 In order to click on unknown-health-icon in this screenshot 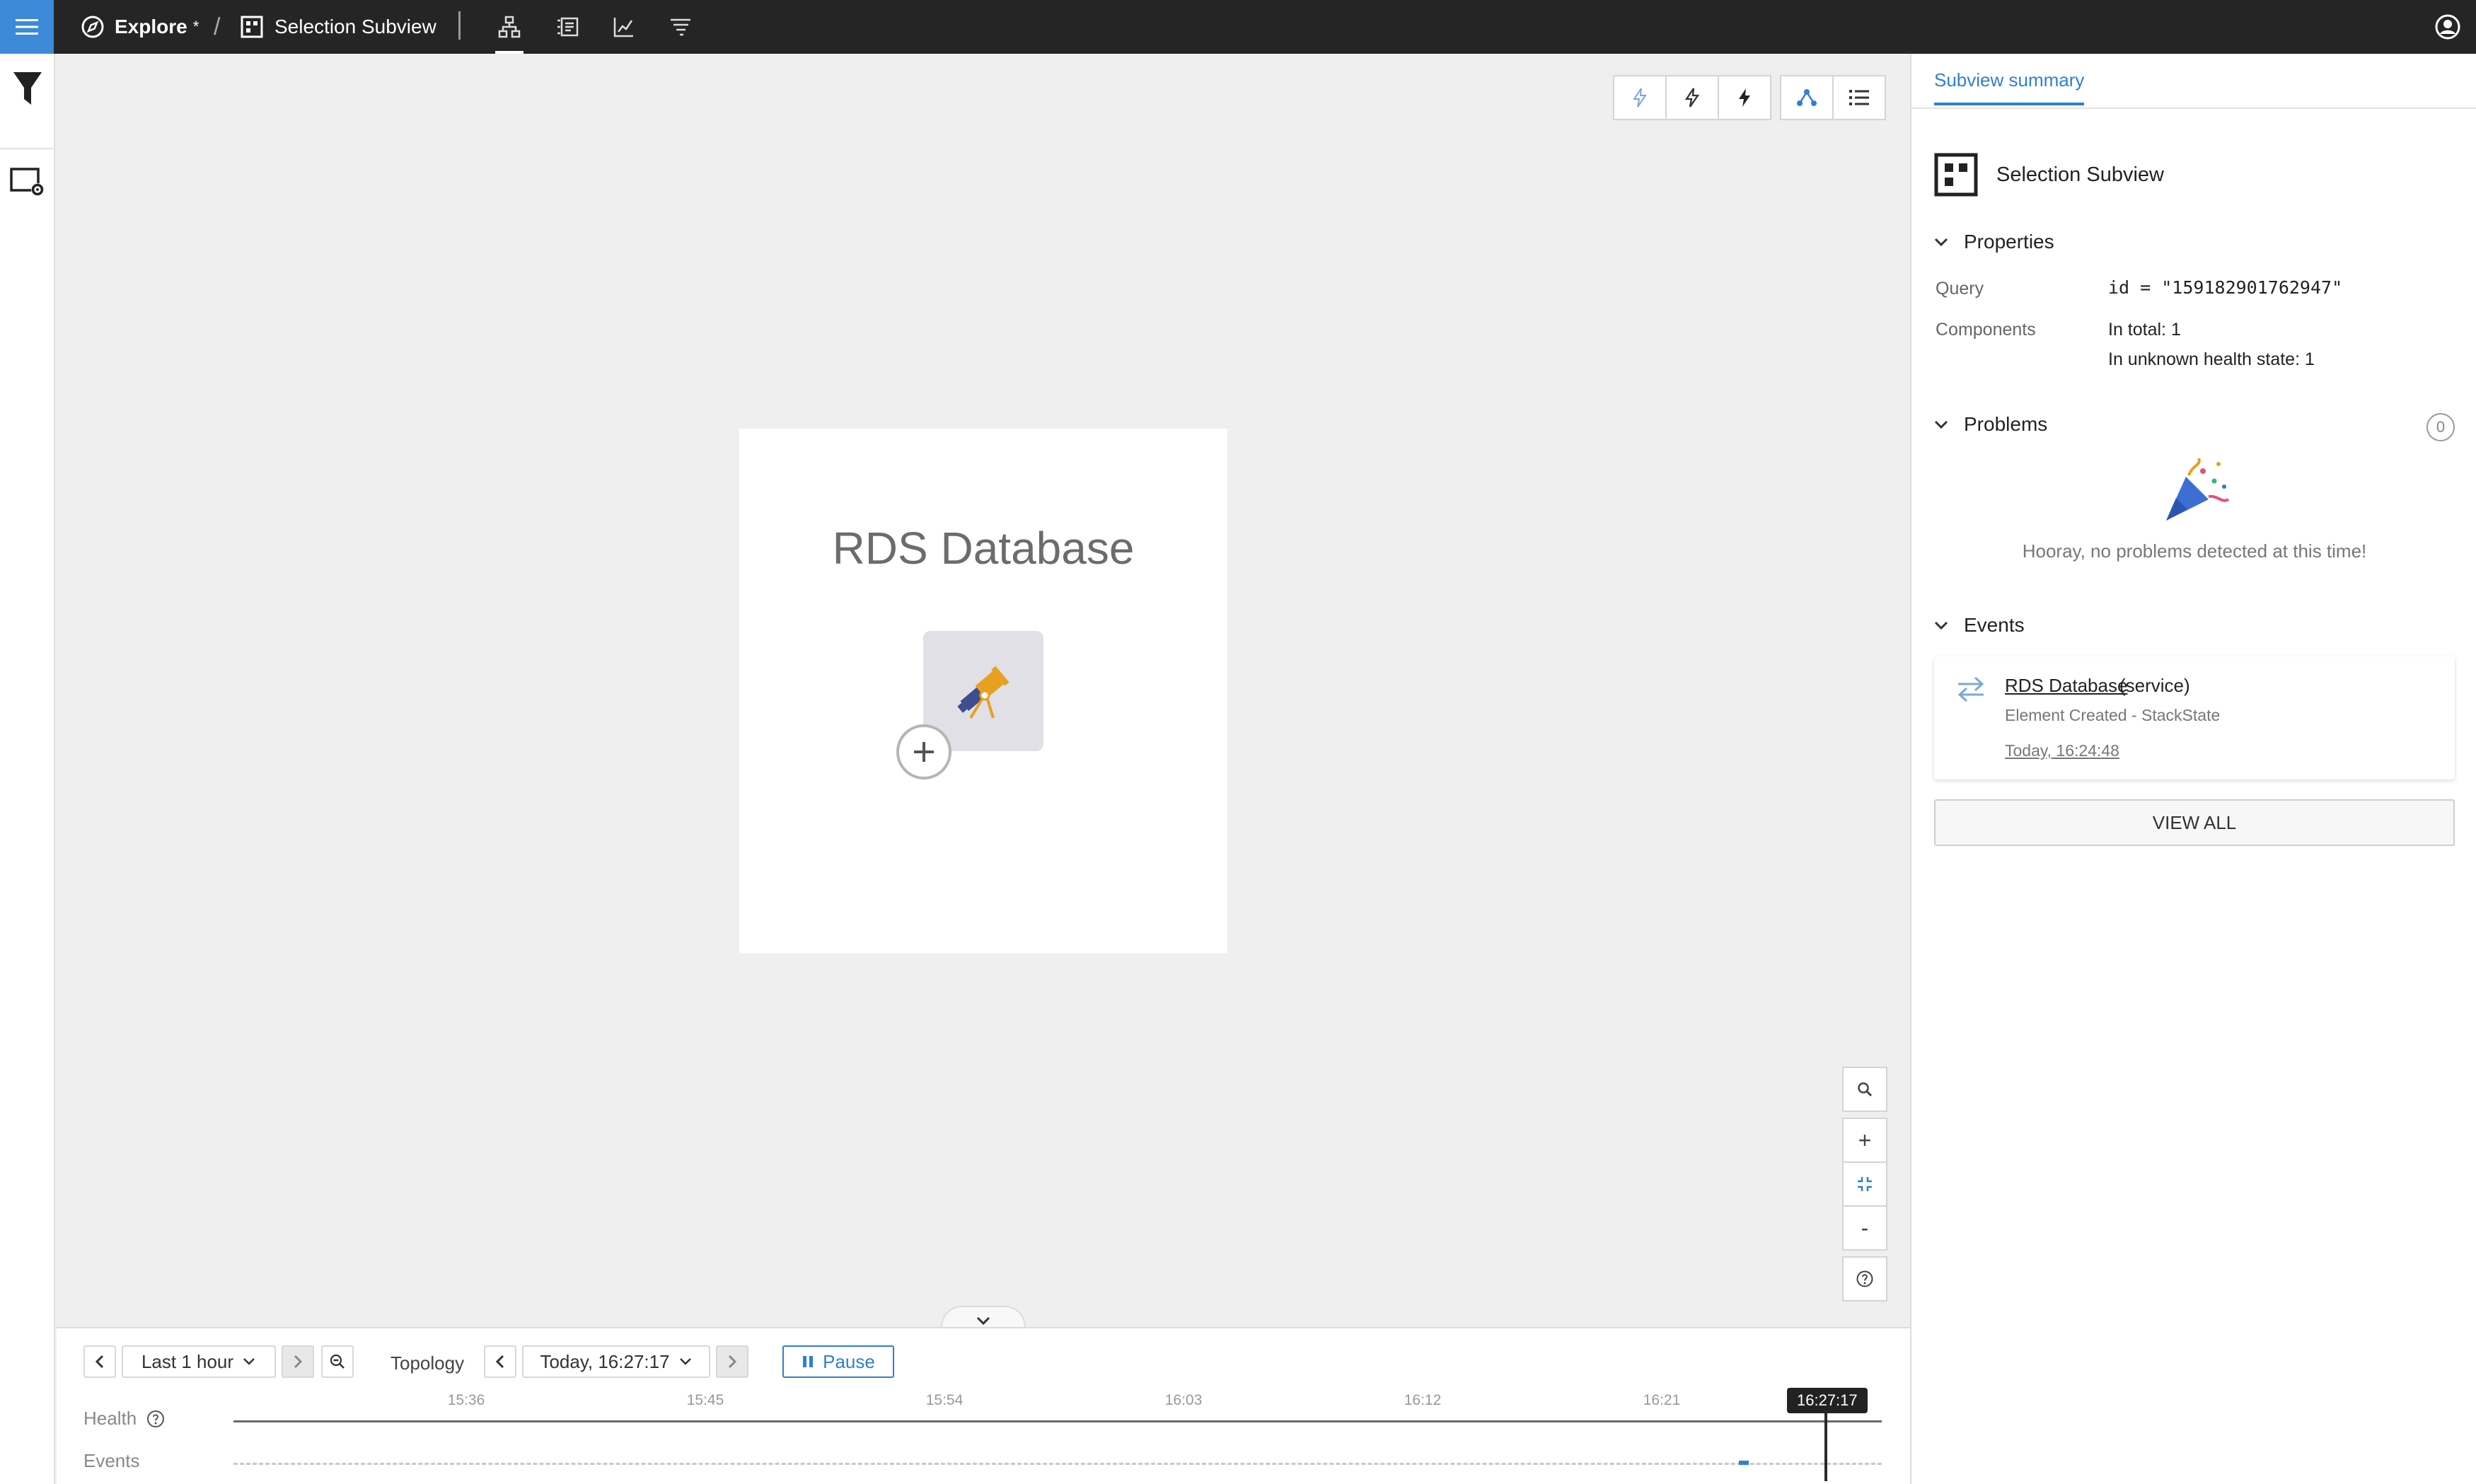, I will do `click(1640, 98)`.